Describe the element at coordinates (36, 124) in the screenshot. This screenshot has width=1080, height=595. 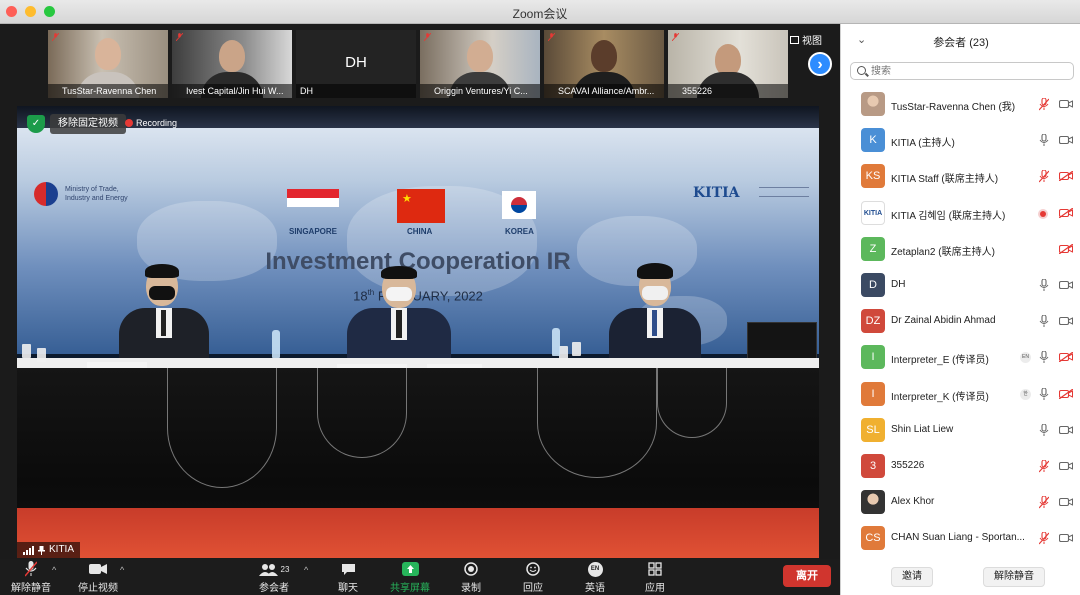
I see `shield-icon: ✓` at that location.